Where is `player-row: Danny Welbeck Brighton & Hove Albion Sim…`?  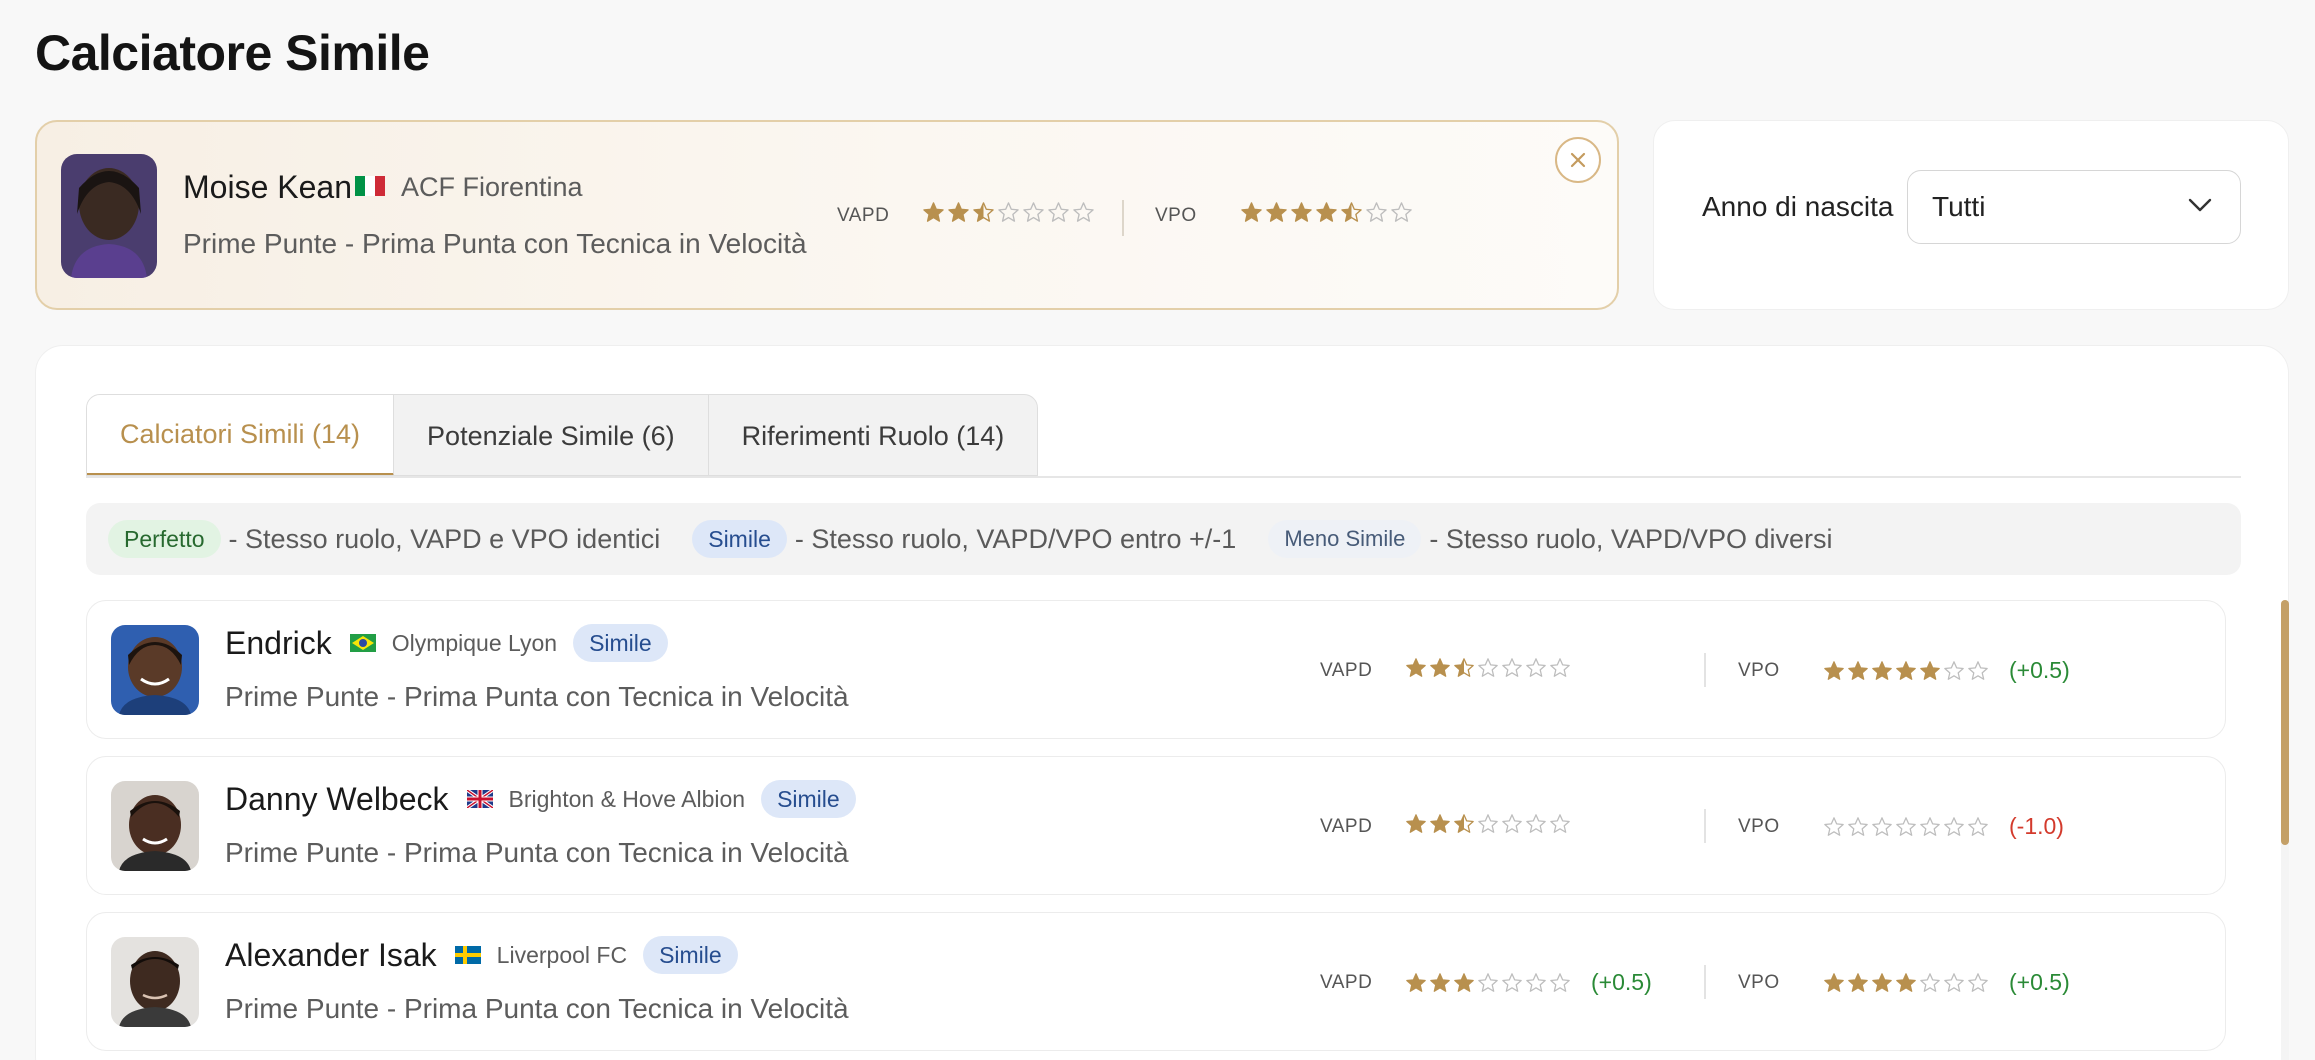 player-row: Danny Welbeck Brighton & Hove Albion Sim… is located at coordinates (1156, 825).